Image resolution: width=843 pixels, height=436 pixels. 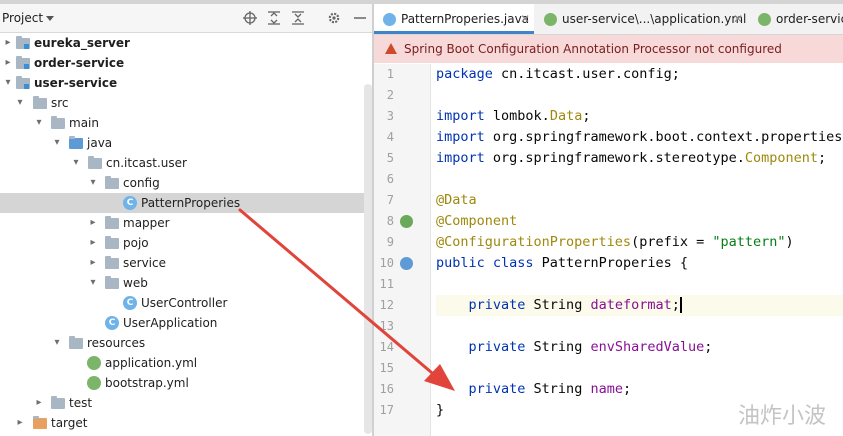 I want to click on tree-item-label: UserApplication, so click(x=170, y=323).